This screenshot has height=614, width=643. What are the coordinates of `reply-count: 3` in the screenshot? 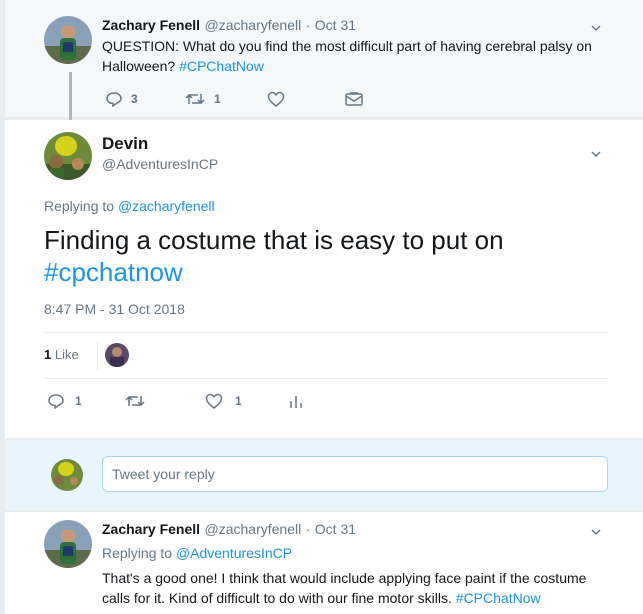 It's located at (134, 99).